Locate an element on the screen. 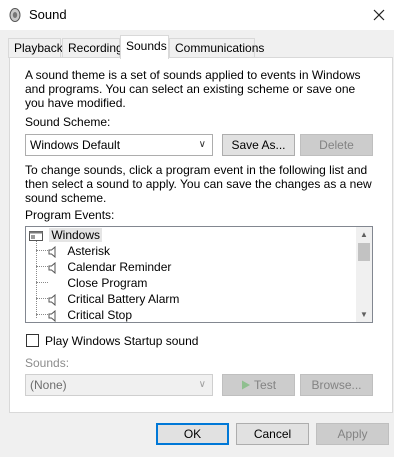  play-icon is located at coordinates (245, 385).